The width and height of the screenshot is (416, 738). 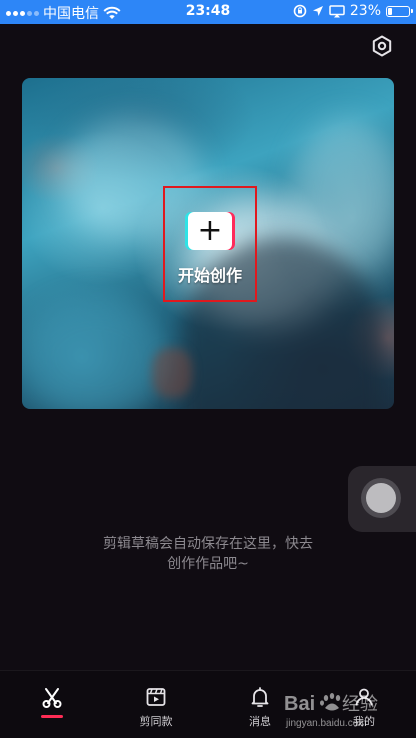 I want to click on tab-profile-label: 我的, so click(x=364, y=721).